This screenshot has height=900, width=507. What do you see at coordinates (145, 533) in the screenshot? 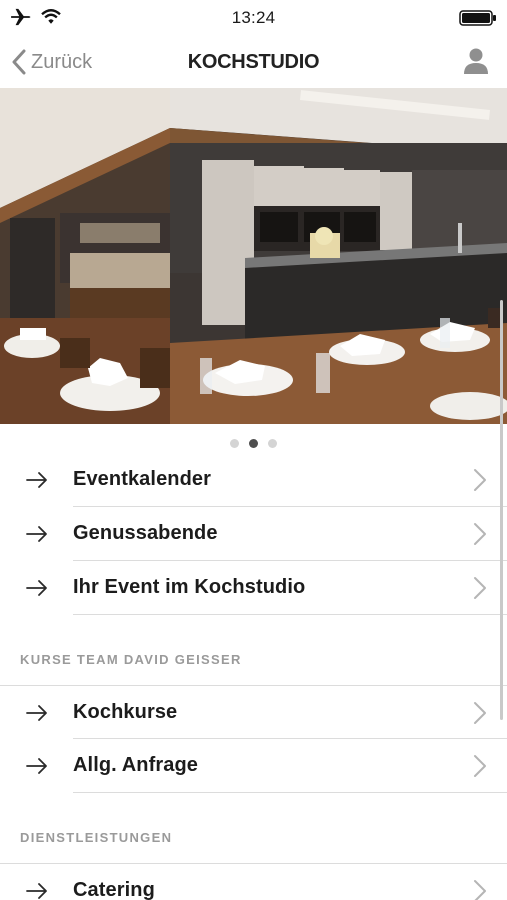
I see `menu-item-label: Genussabende` at bounding box center [145, 533].